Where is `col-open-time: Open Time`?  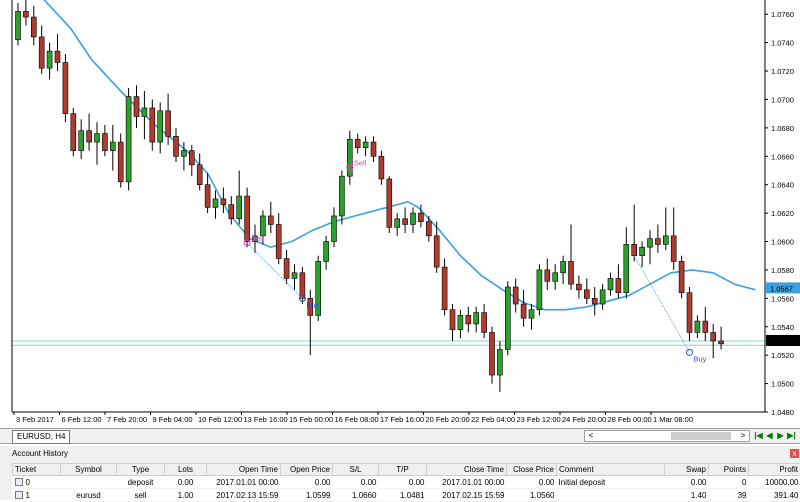
col-open-time: Open Time is located at coordinates (244, 470).